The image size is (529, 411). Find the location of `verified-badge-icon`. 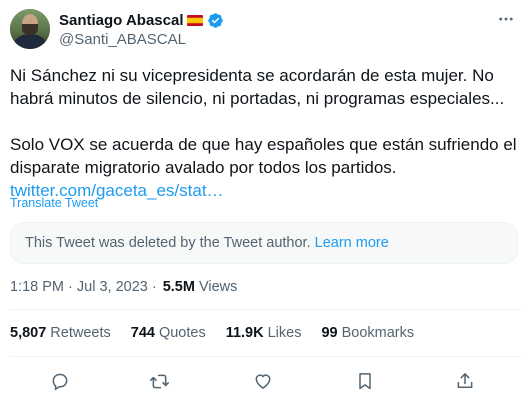

verified-badge-icon is located at coordinates (215, 20).